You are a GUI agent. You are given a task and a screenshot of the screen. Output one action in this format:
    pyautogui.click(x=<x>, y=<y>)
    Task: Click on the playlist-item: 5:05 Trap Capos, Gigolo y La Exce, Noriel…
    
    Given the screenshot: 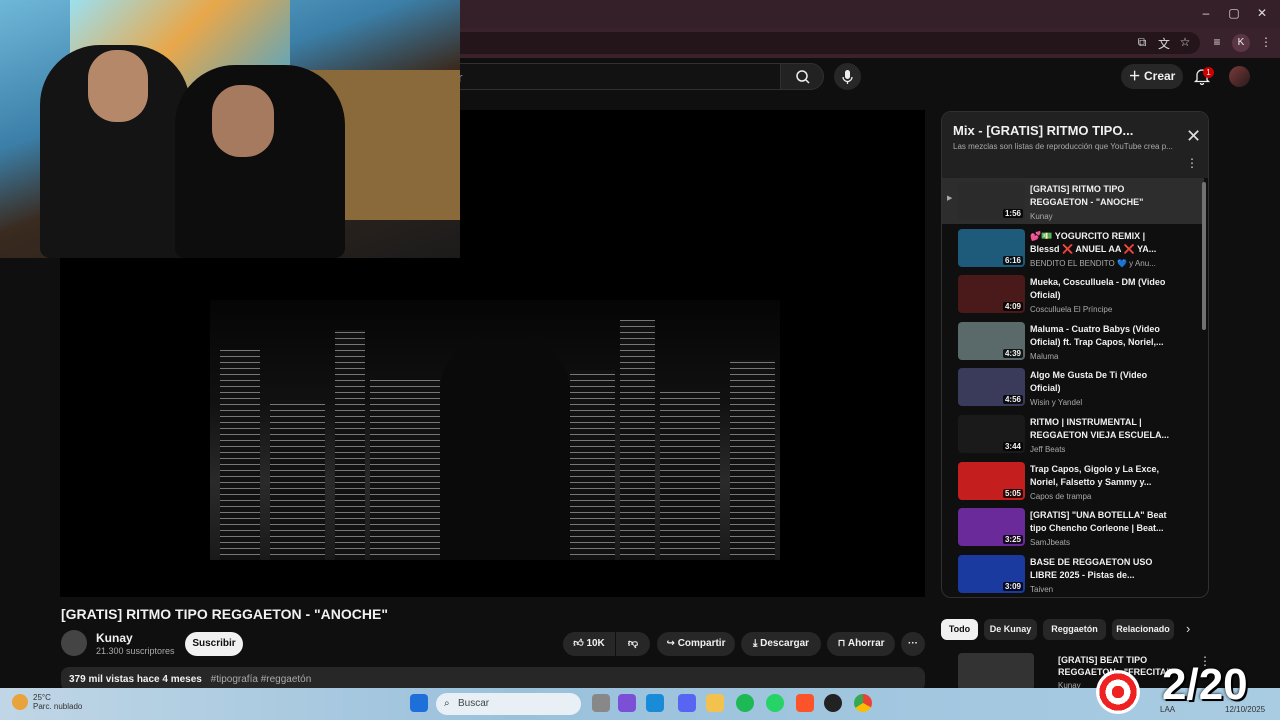 What is the action you would take?
    pyautogui.click(x=1073, y=481)
    